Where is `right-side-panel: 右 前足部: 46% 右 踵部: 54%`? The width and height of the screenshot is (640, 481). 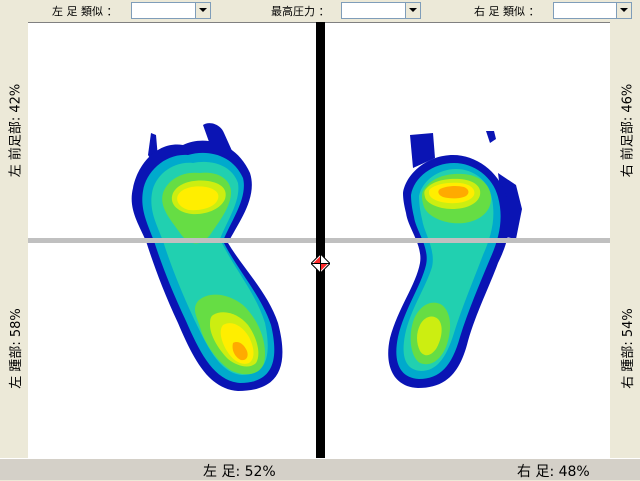 right-side-panel: 右 前足部: 46% 右 踵部: 54% is located at coordinates (626, 240).